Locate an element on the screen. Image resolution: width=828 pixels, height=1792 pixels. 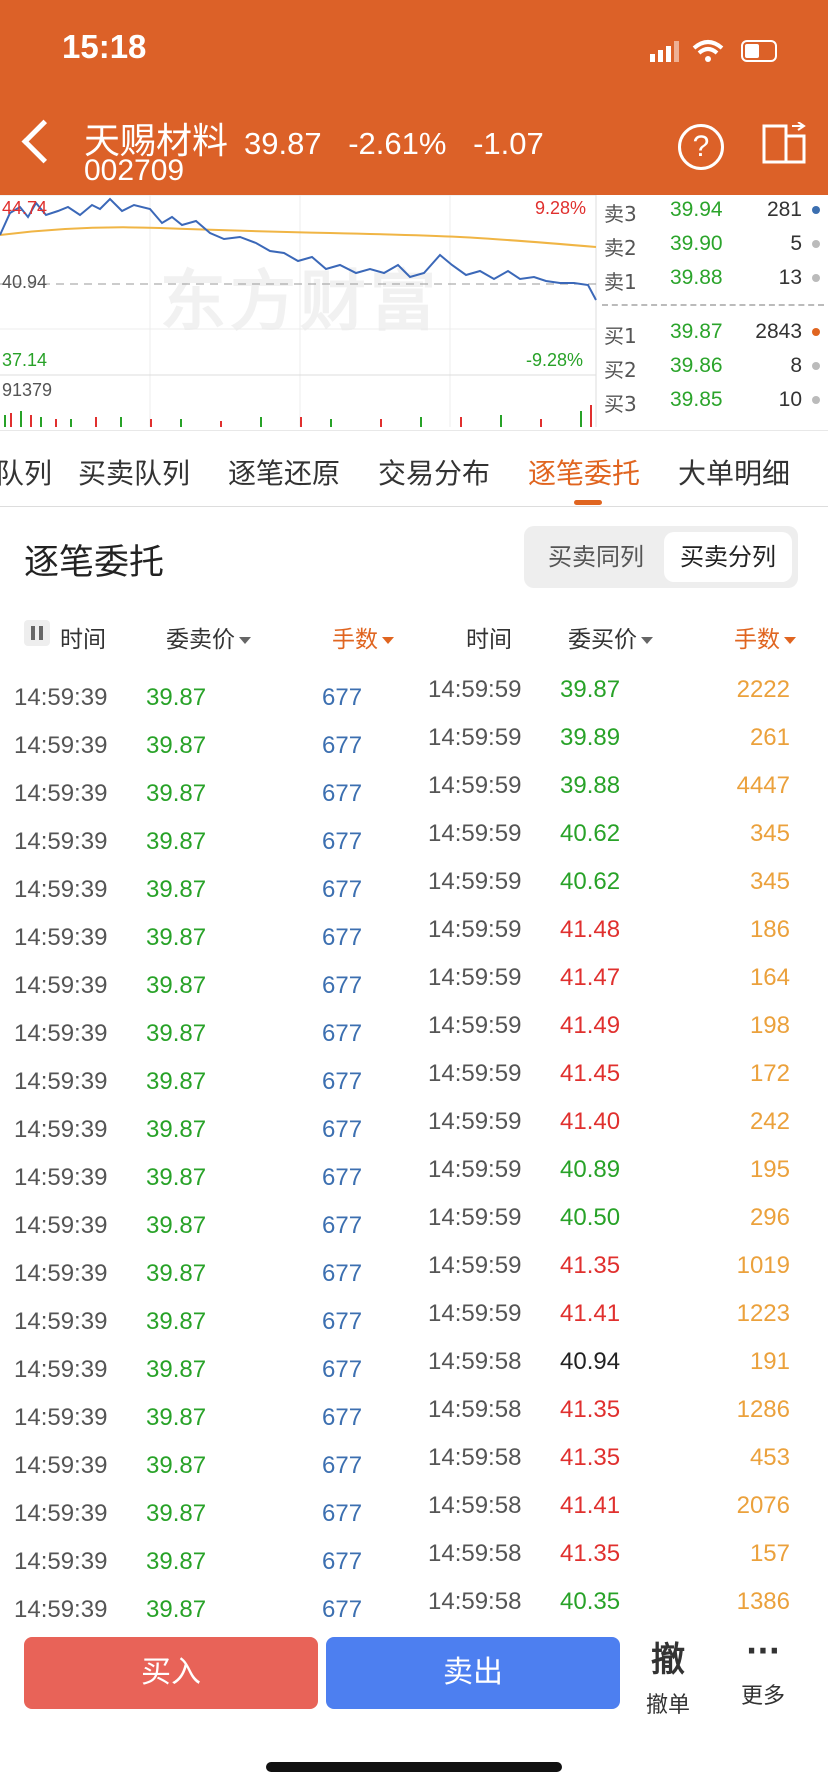
buy-row-qty: 296 is located at coordinates (769, 1217).